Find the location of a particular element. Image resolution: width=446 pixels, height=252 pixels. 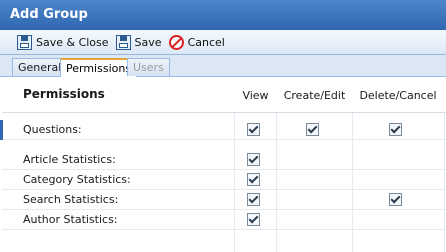

row-marker is located at coordinates (1, 130).